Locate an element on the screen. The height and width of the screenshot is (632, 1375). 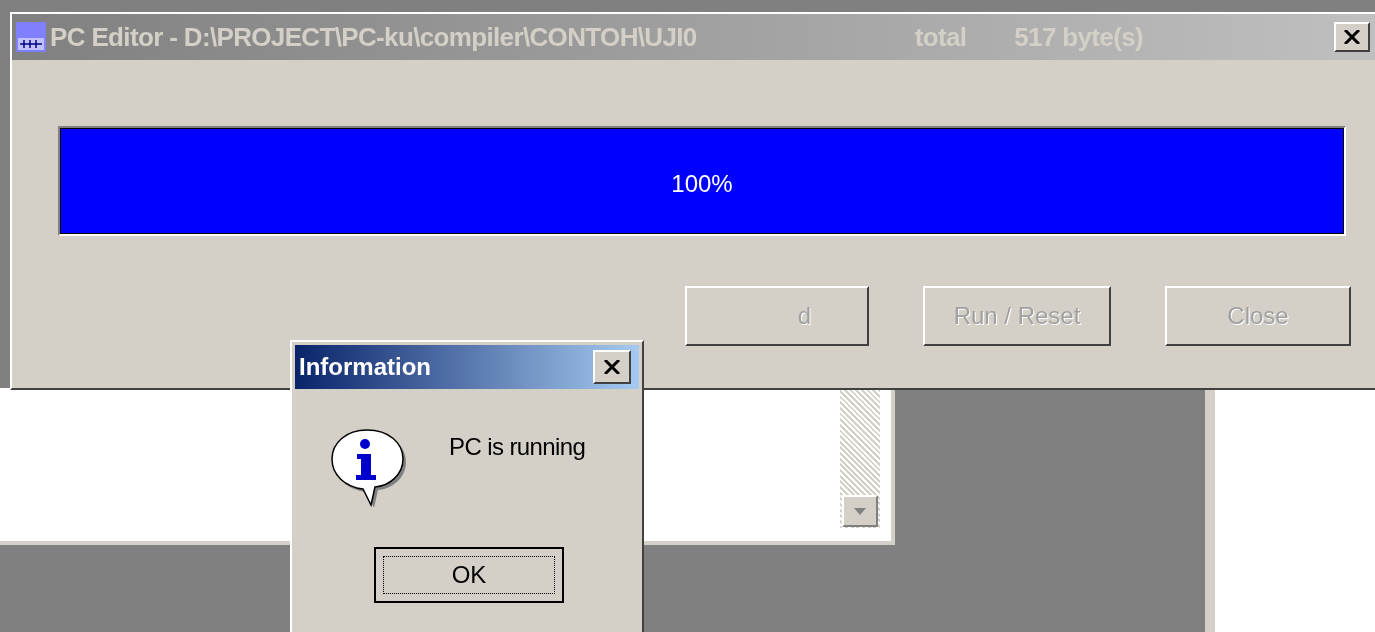
down-arrow-icon is located at coordinates (860, 511).